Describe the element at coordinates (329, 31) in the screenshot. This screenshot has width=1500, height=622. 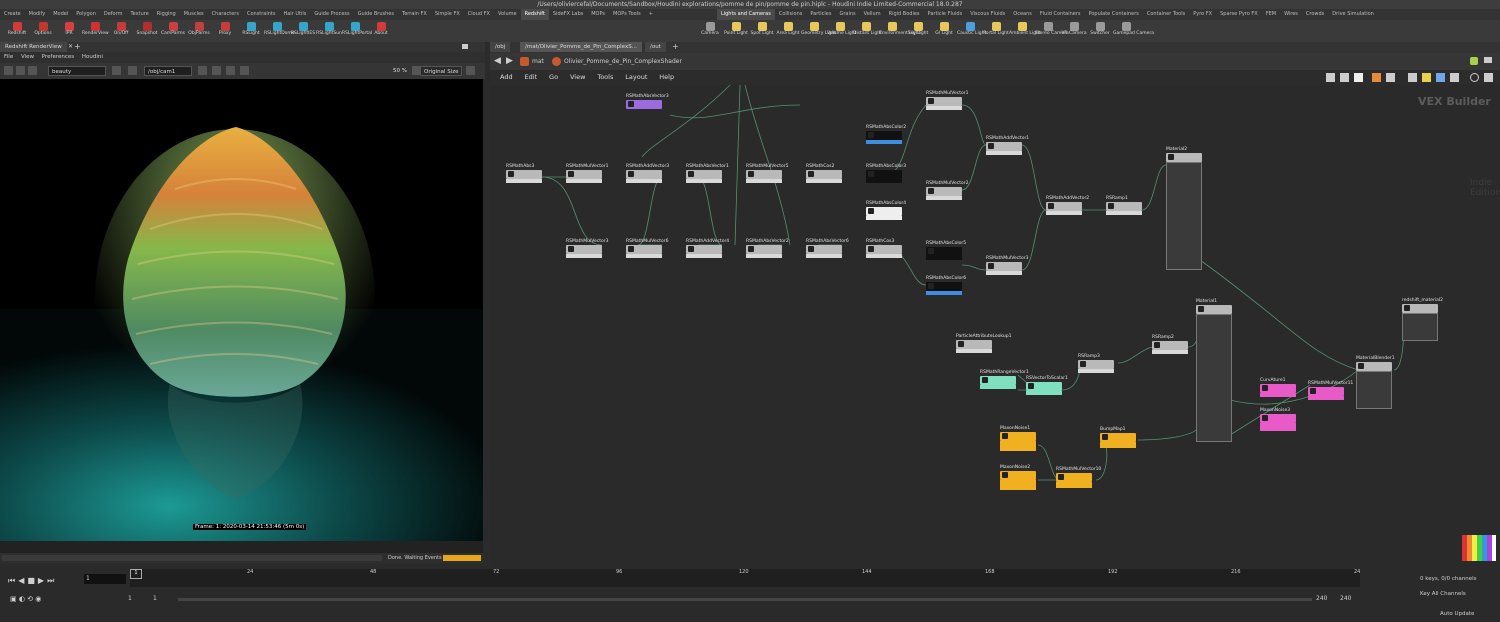
I see `shelf-tool: RSLightSun` at that location.